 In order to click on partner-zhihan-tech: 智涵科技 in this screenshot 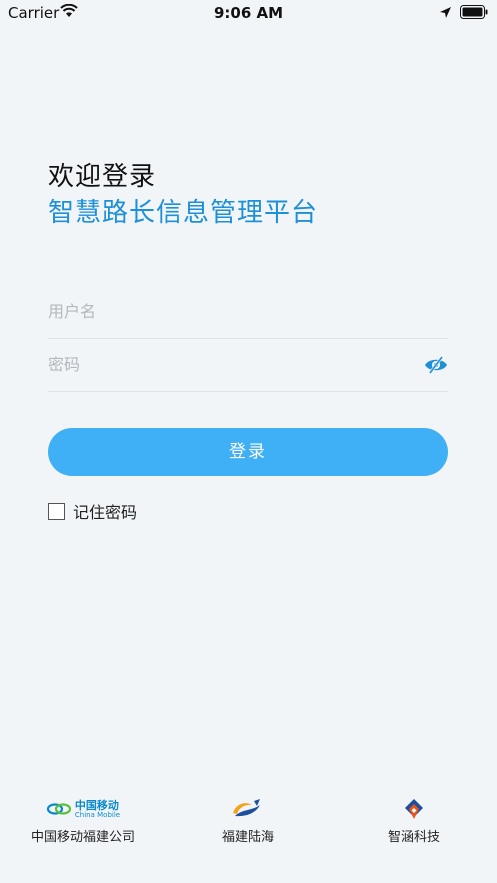, I will do `click(414, 820)`.